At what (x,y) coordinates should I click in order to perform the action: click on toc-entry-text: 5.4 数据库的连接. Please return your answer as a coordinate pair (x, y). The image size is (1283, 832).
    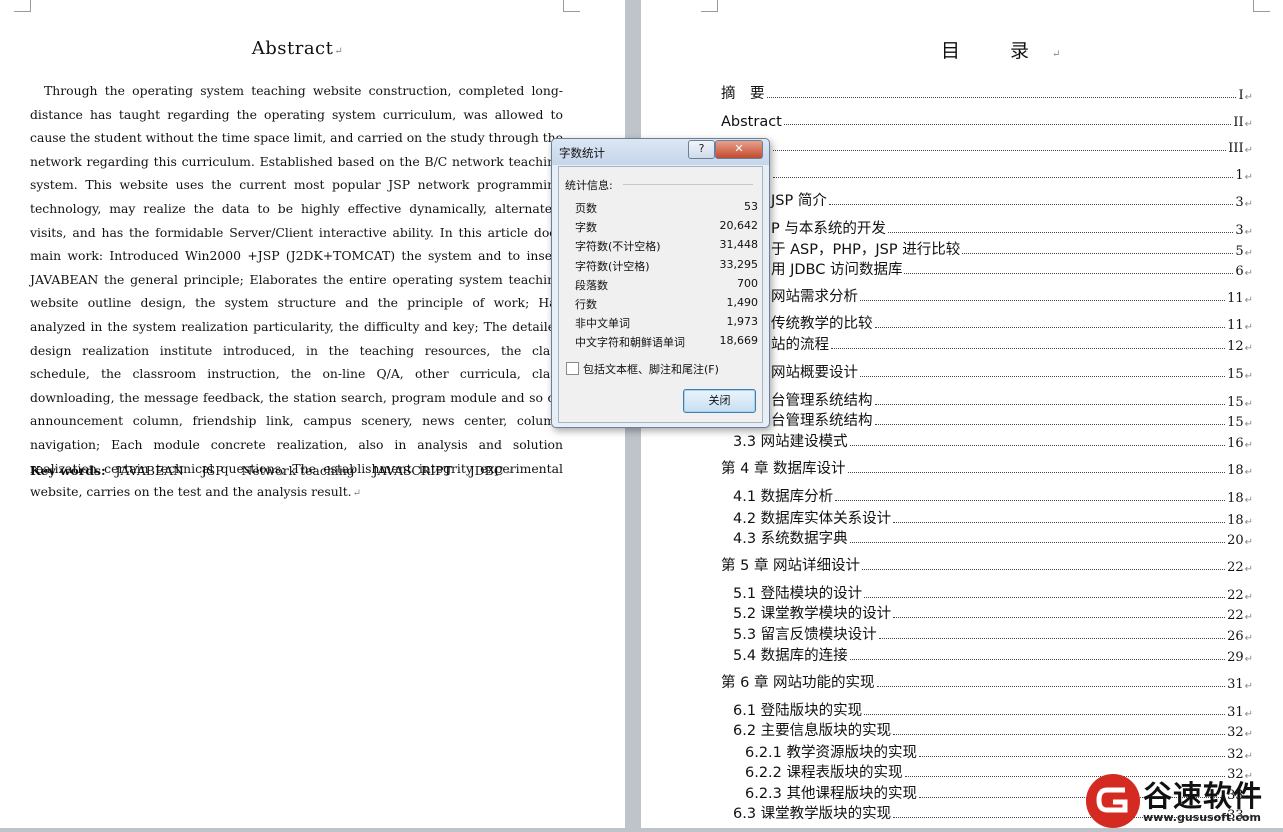
    Looking at the image, I should click on (790, 656).